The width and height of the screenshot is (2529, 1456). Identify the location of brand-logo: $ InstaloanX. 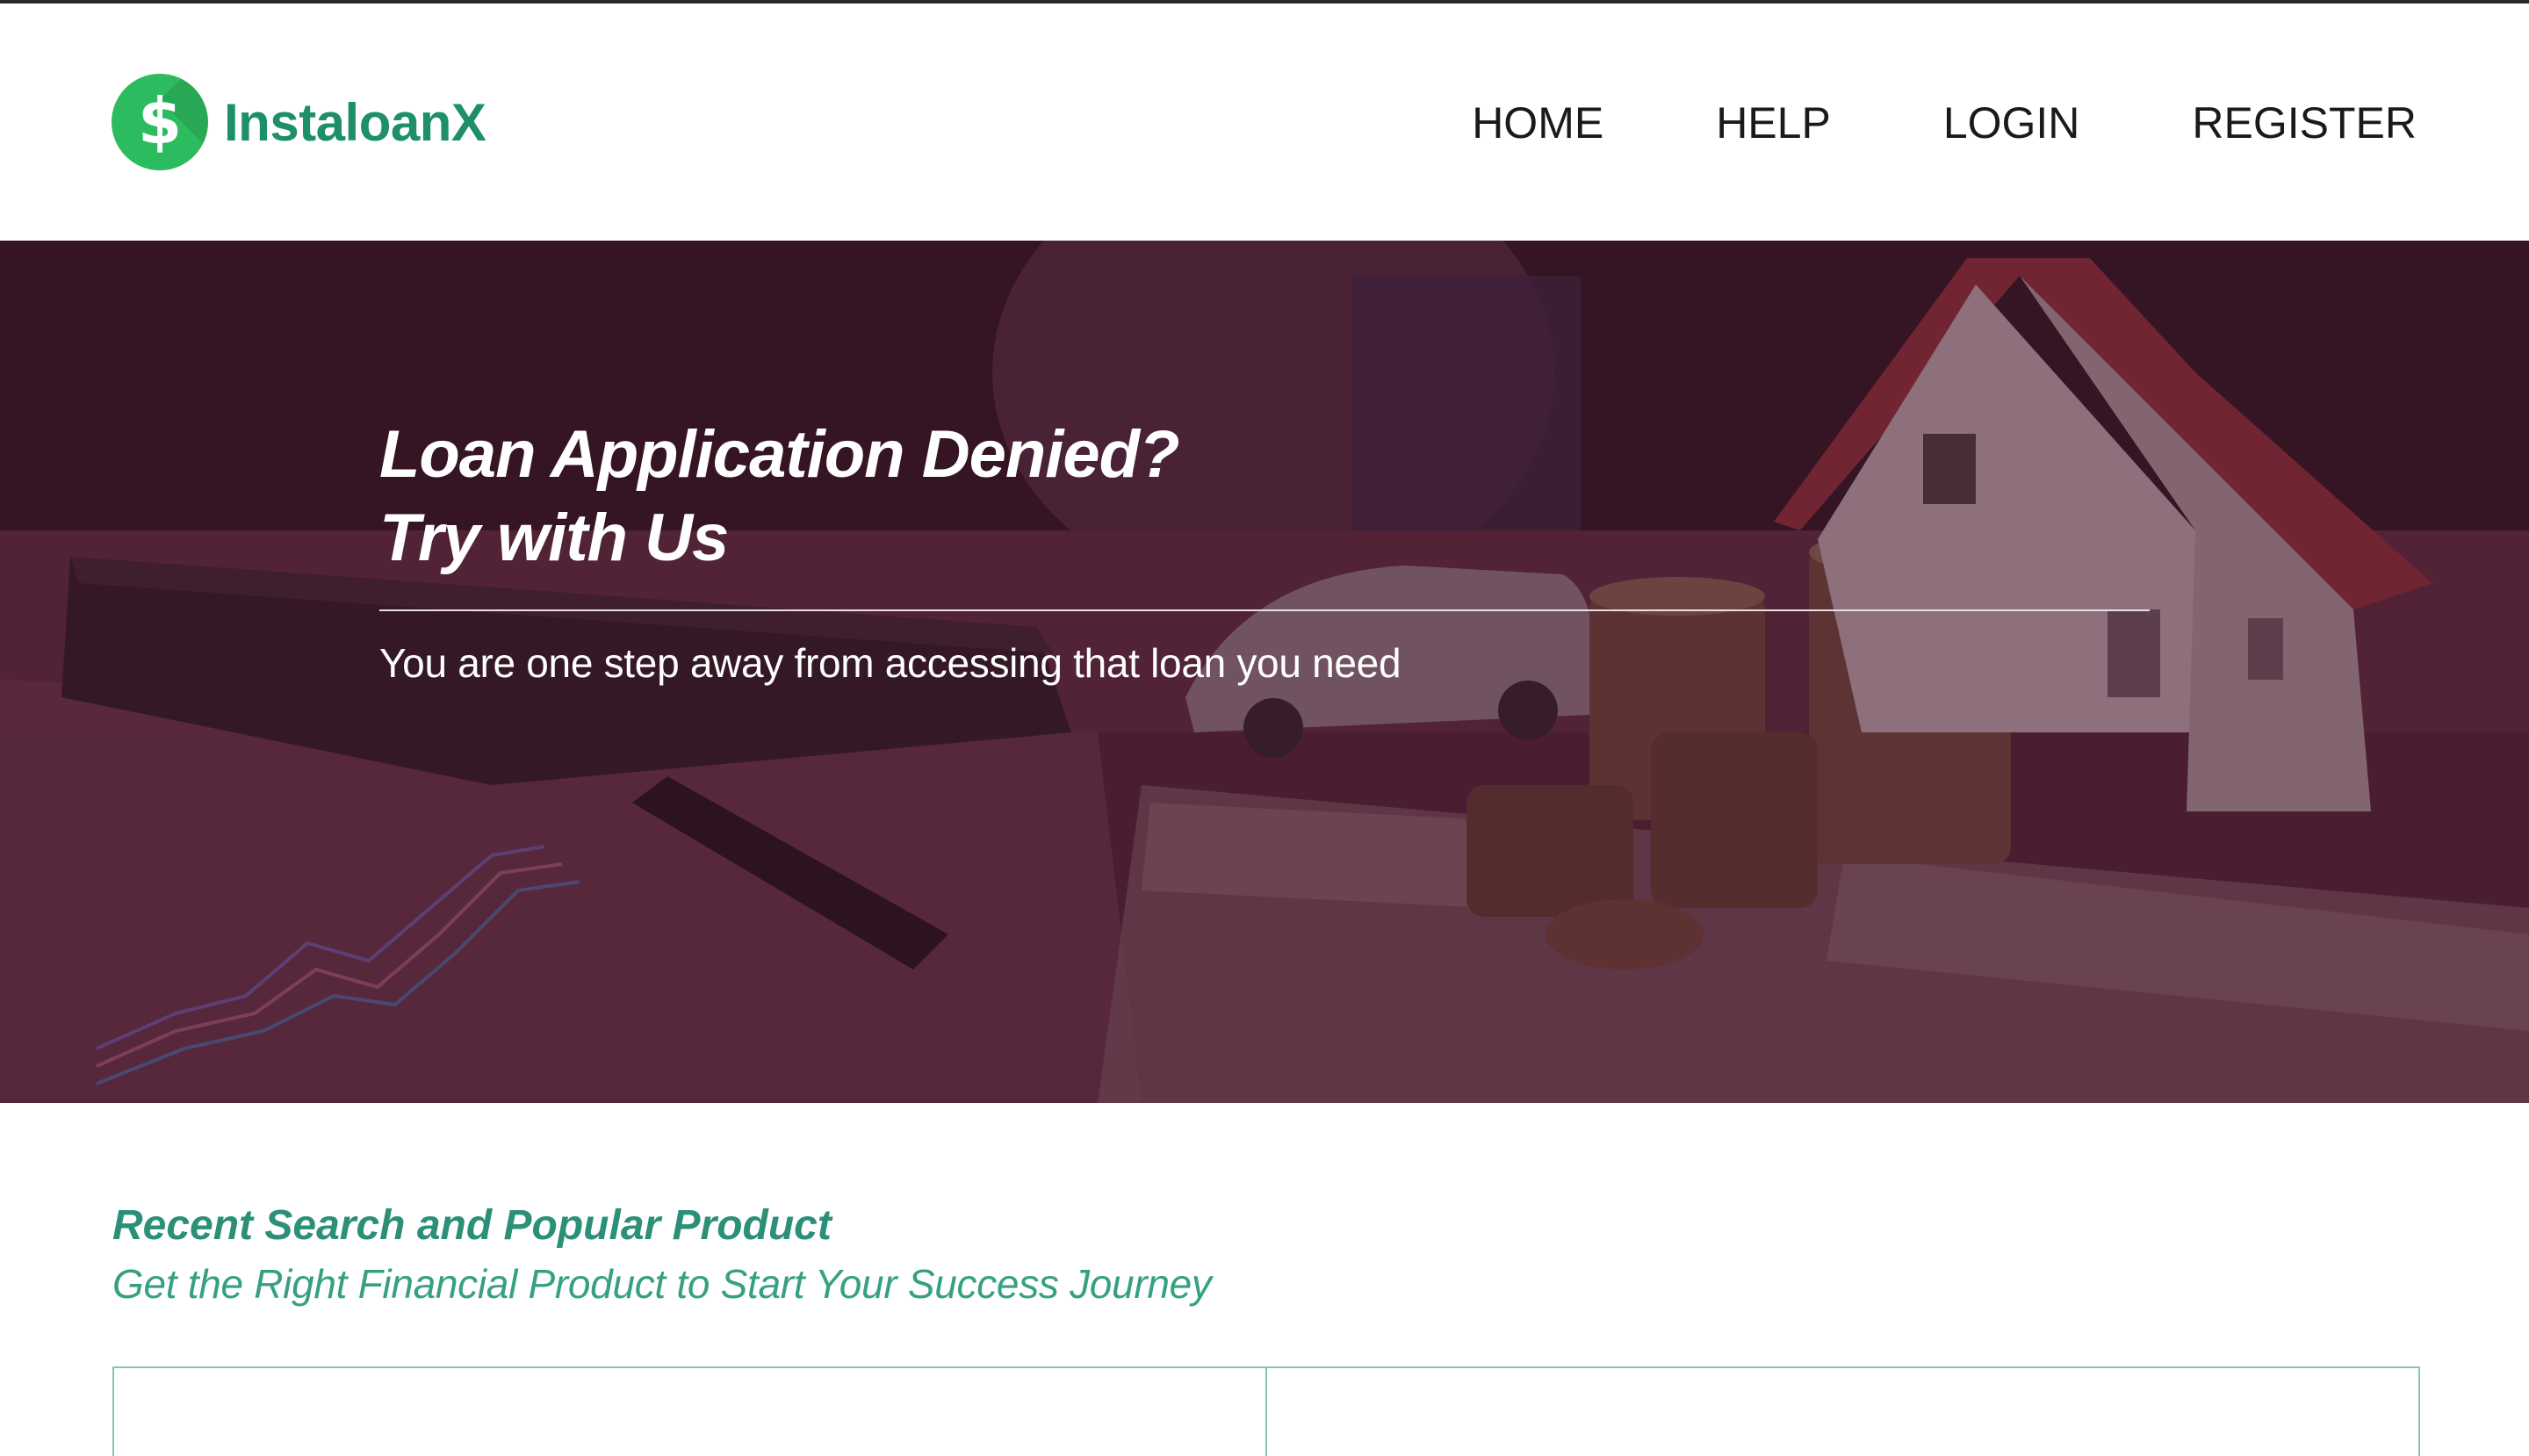
(299, 122).